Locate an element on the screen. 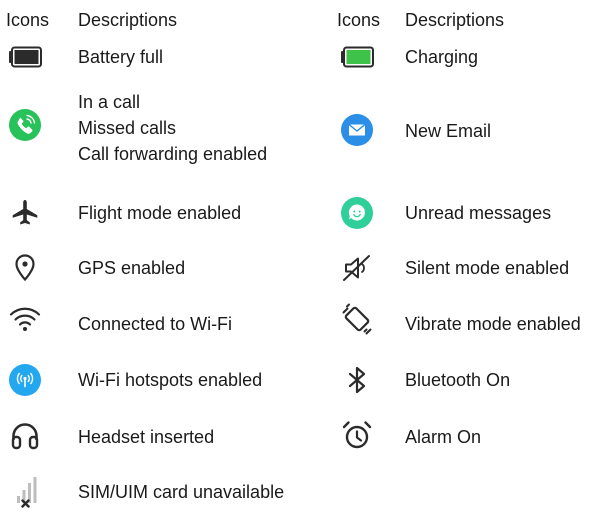 This screenshot has height=513, width=615. hotspot-icon is located at coordinates (25, 380).